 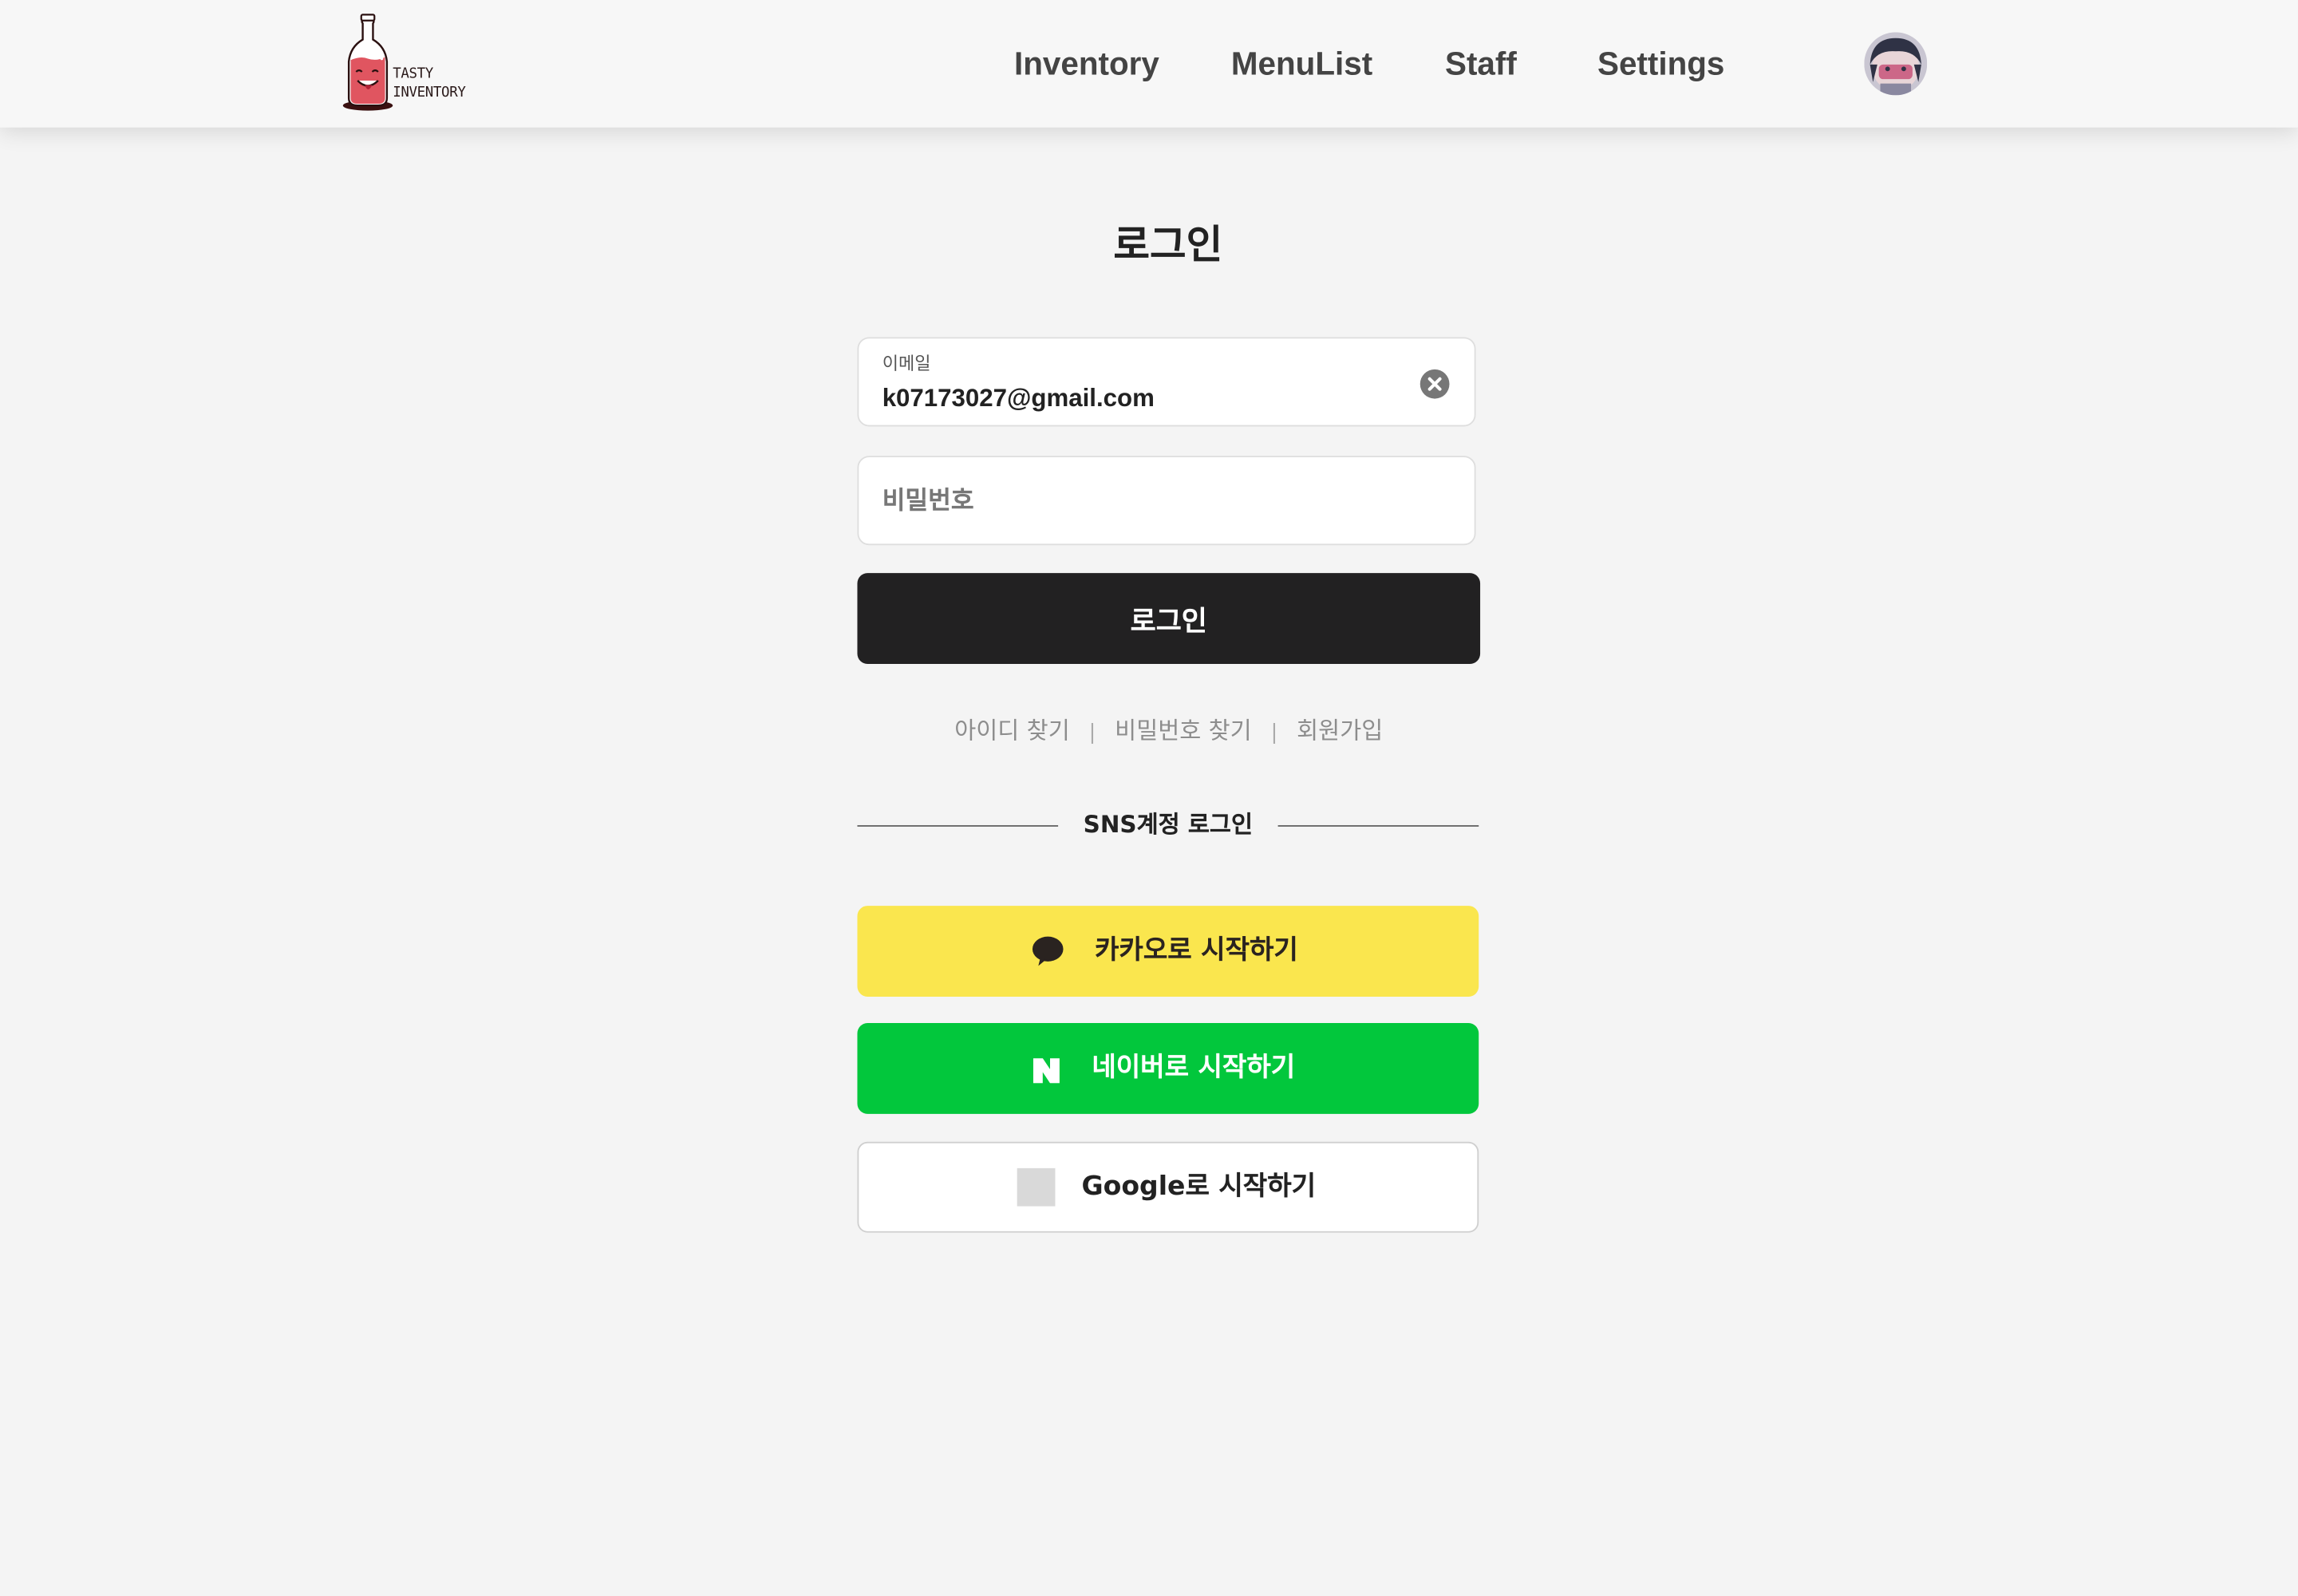 What do you see at coordinates (1169, 619) in the screenshot?
I see `login-button: 로그인` at bounding box center [1169, 619].